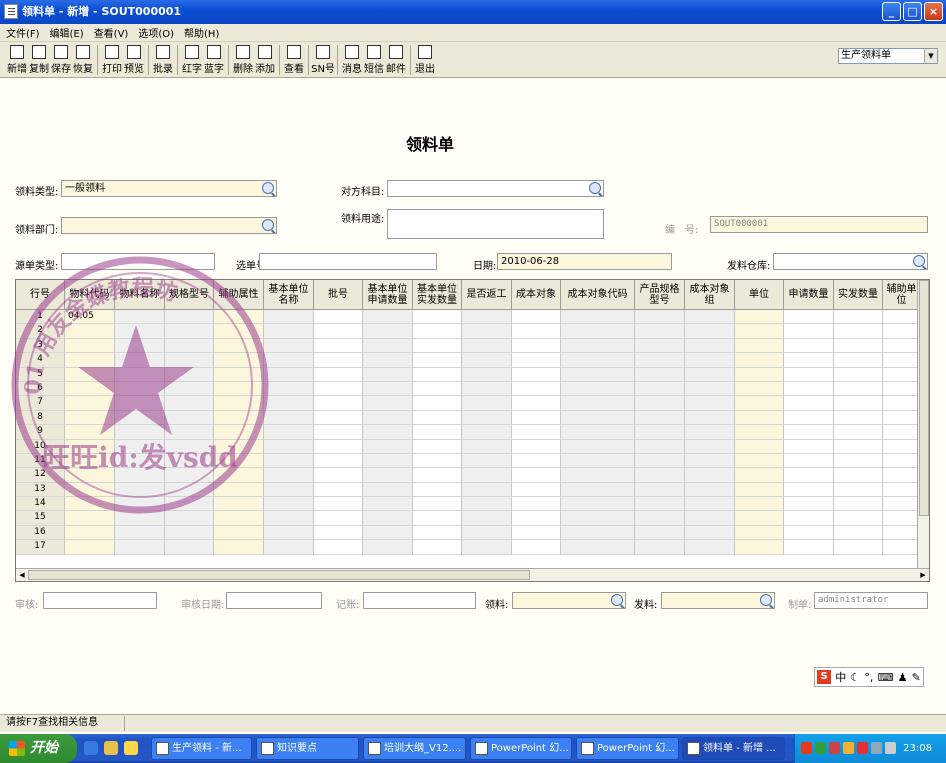 The image size is (946, 763). I want to click on toolbar-button: 邮件, so click(396, 60).